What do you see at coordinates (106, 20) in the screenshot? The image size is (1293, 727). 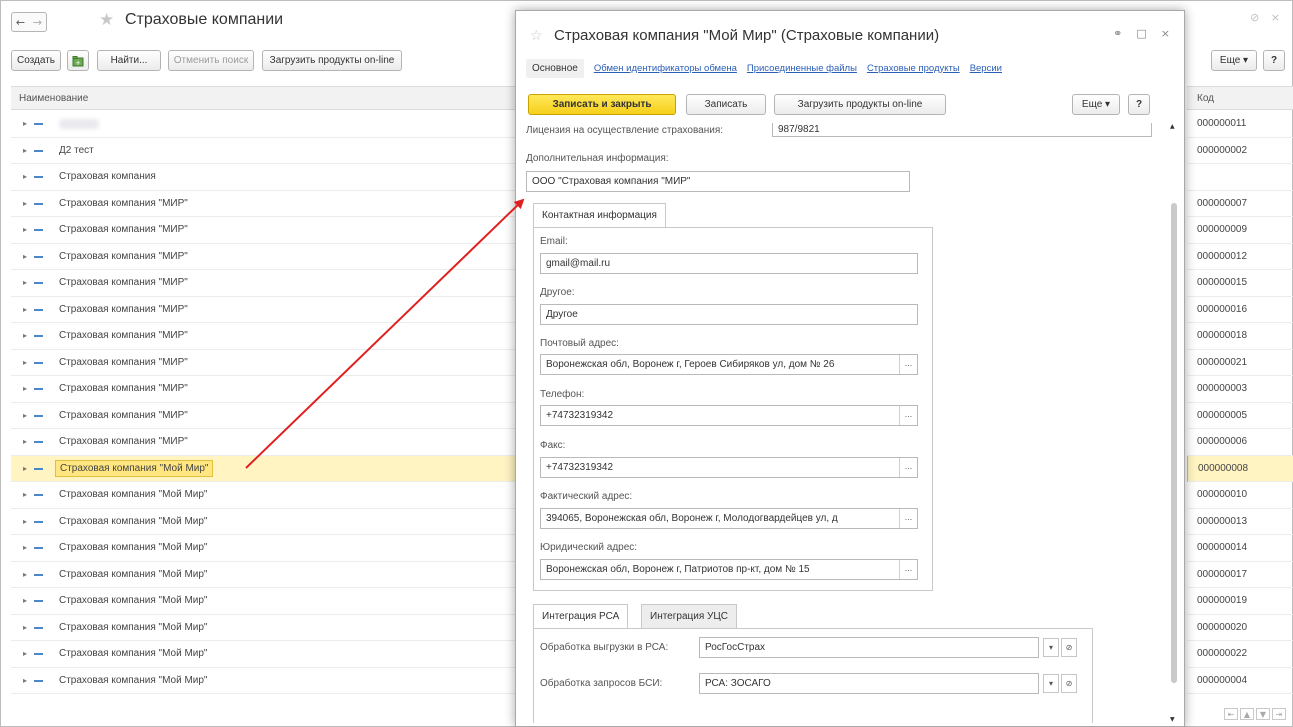 I see `favorite-star-icon: ★` at bounding box center [106, 20].